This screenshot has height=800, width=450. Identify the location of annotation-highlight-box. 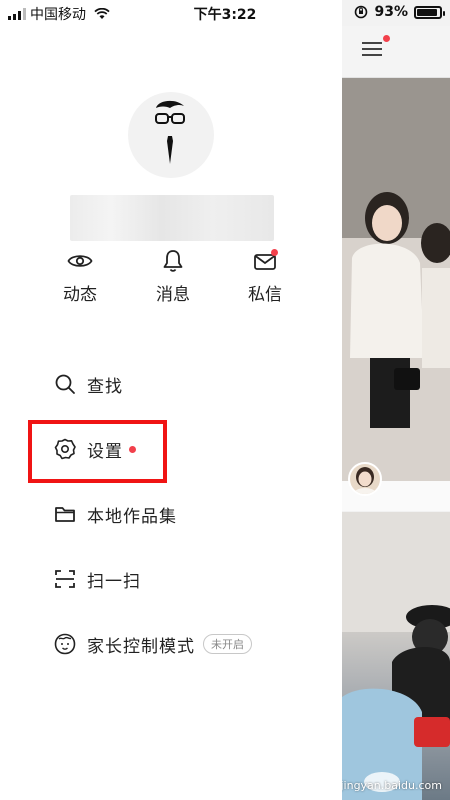
(97, 451).